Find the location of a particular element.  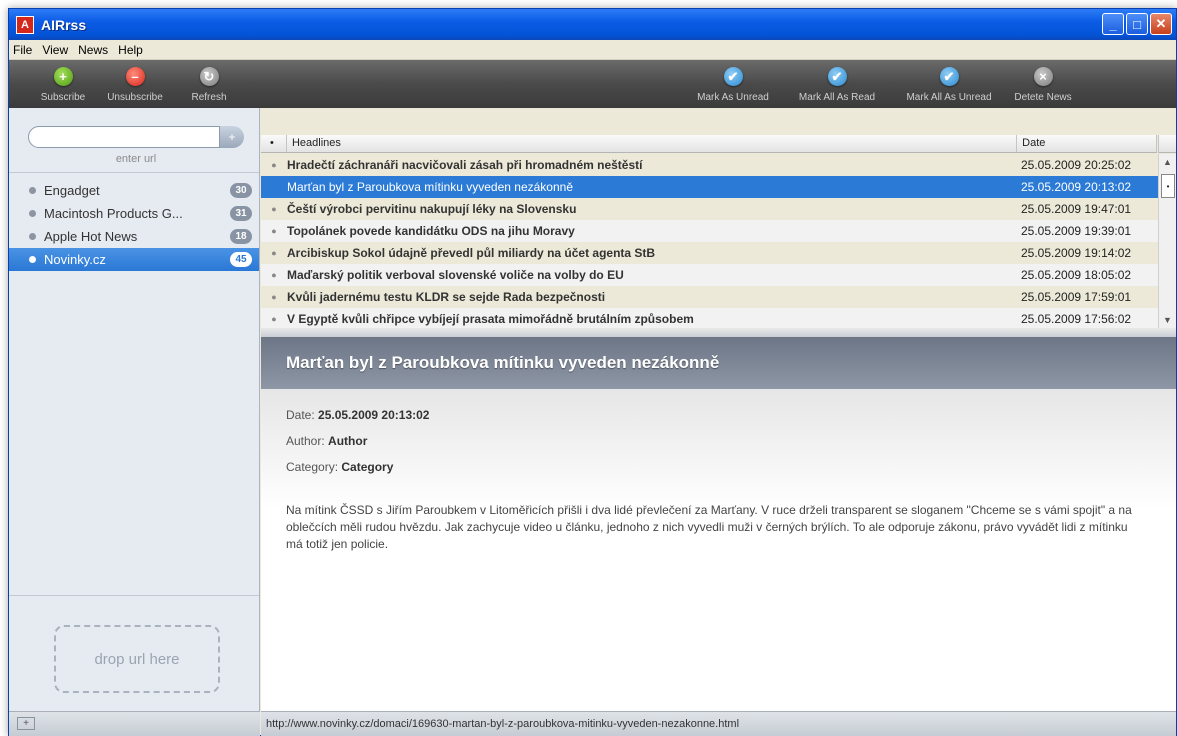

menu-view: View is located at coordinates (55, 50).